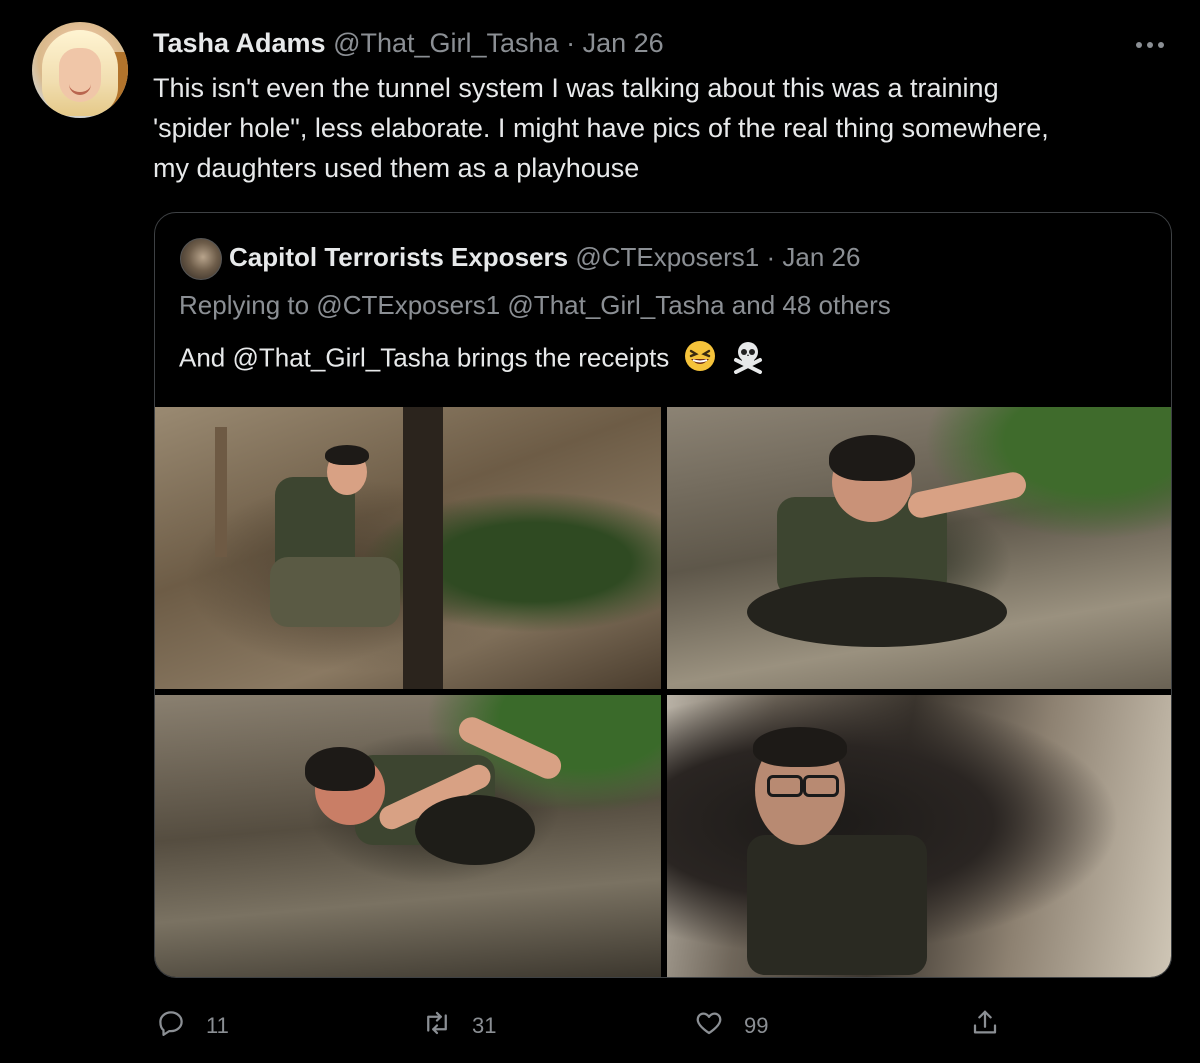 The width and height of the screenshot is (1200, 1063). I want to click on author-avatar, so click(80, 70).